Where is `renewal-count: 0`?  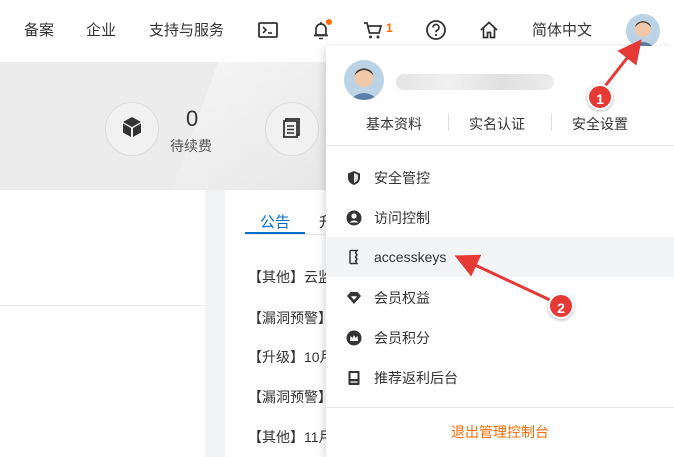 renewal-count: 0 is located at coordinates (192, 118).